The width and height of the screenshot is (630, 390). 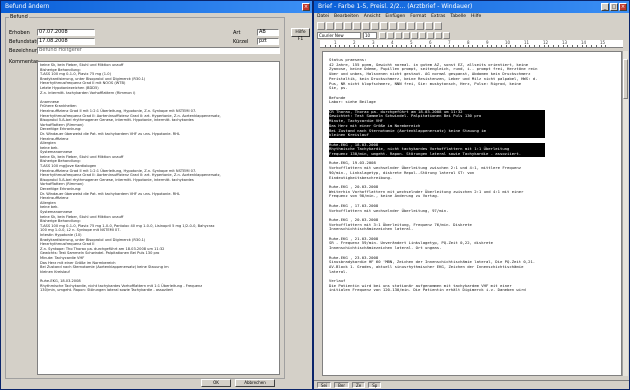 What do you see at coordinates (393, 26) in the screenshot?
I see `paste-icon` at bounding box center [393, 26].